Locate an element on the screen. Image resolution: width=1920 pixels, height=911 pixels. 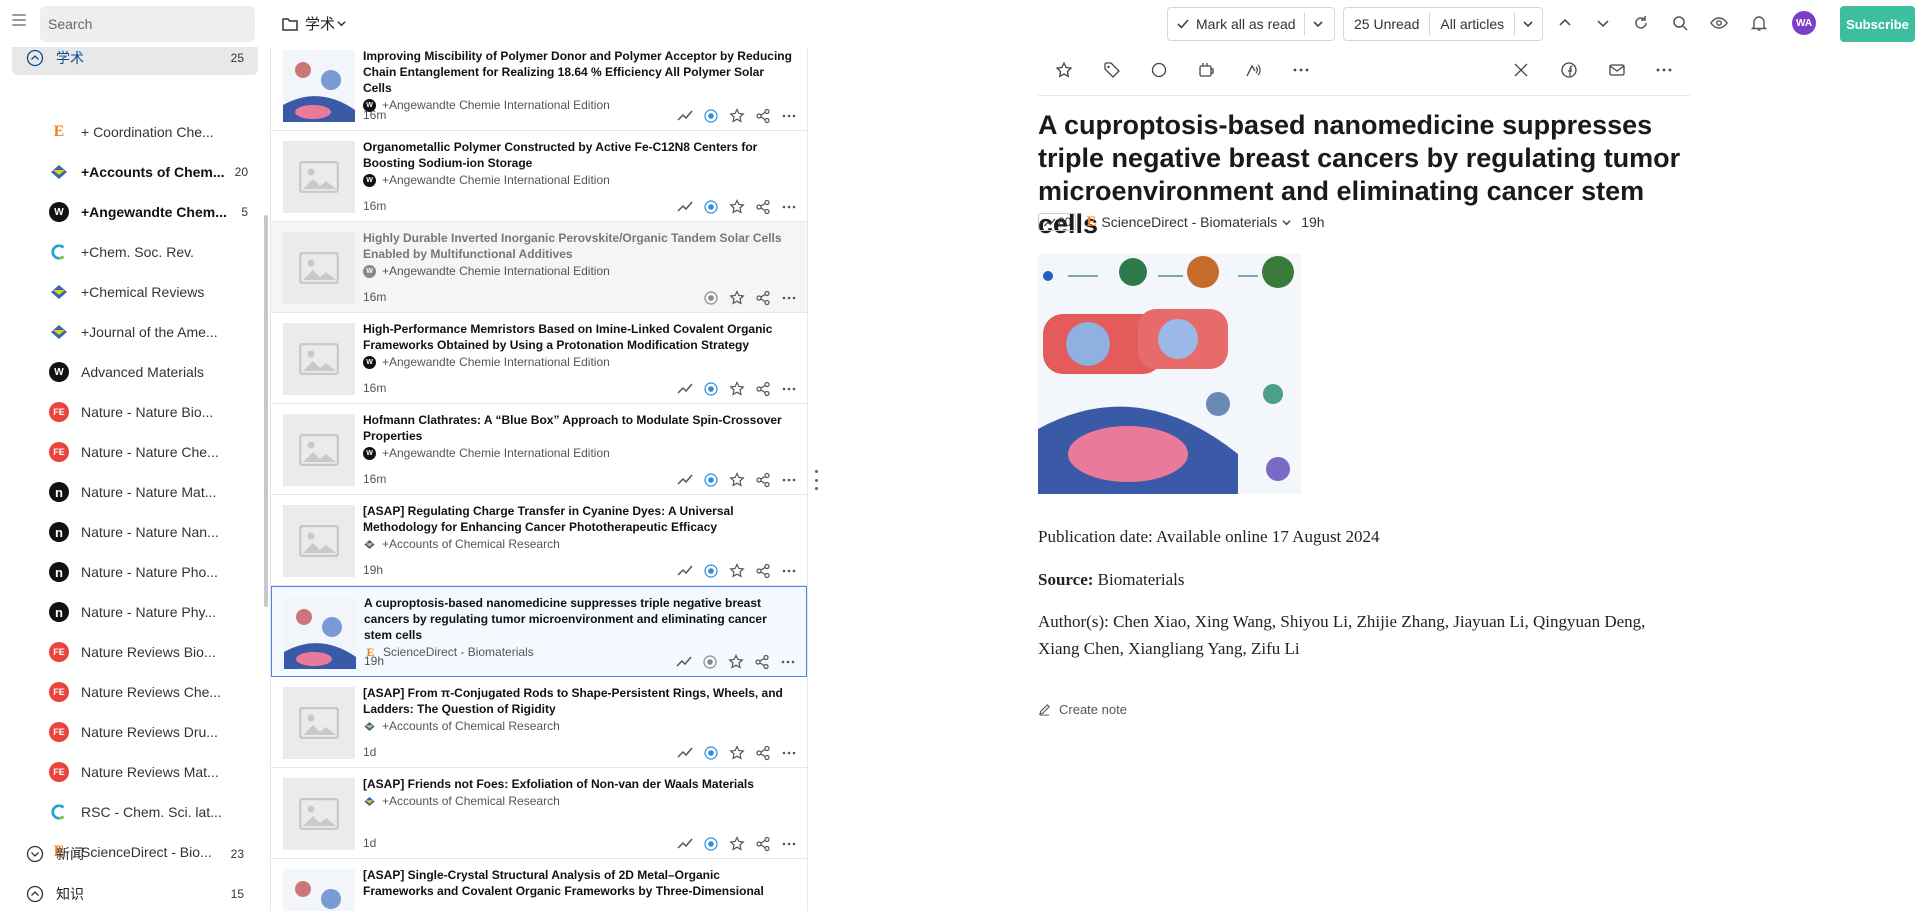
unread-count-button: 25 Unread is located at coordinates (1386, 24).